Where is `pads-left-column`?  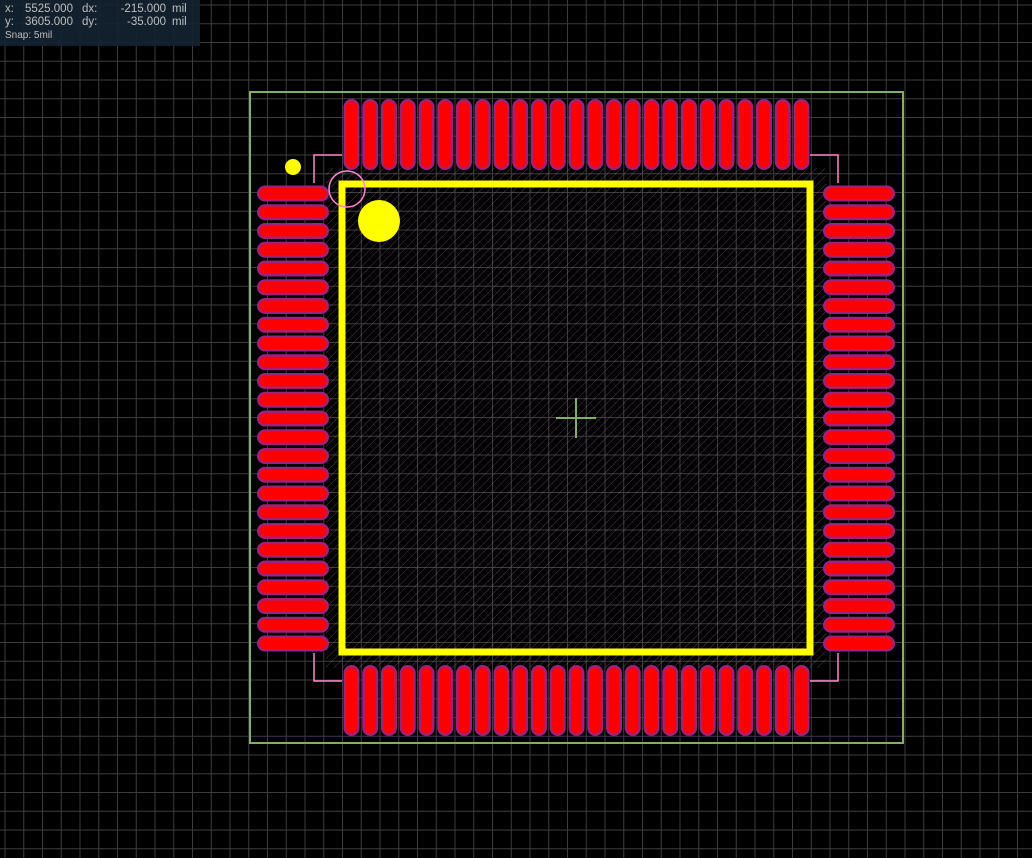
pads-left-column is located at coordinates (293, 418).